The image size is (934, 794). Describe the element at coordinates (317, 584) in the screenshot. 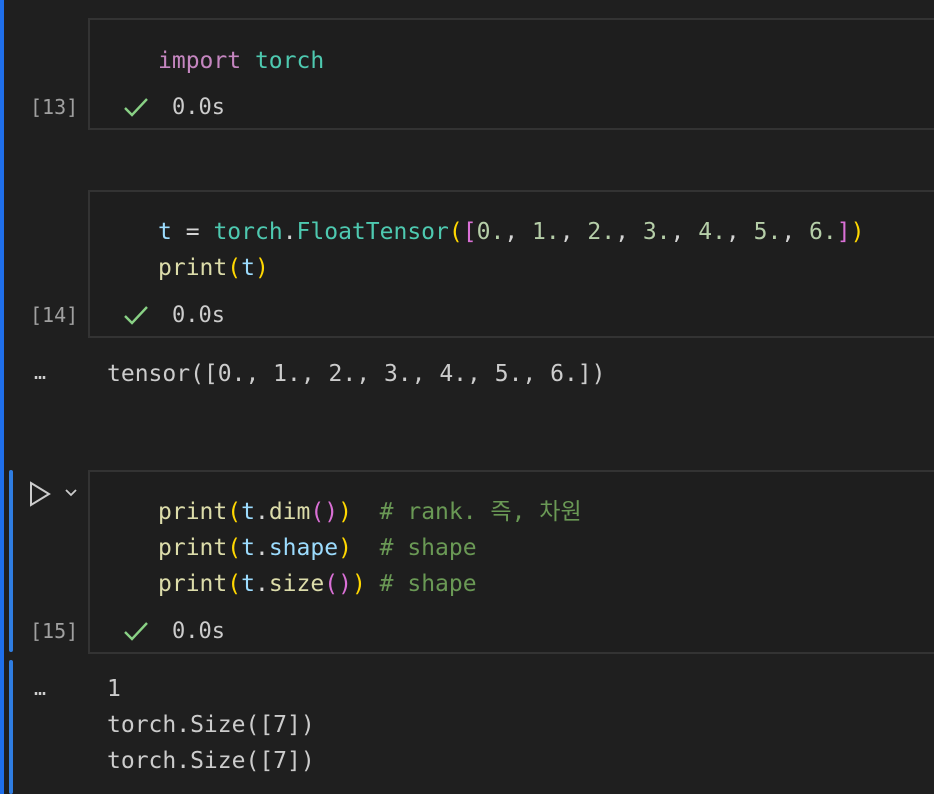

I see `code-line: print(t.size()) # shape` at that location.